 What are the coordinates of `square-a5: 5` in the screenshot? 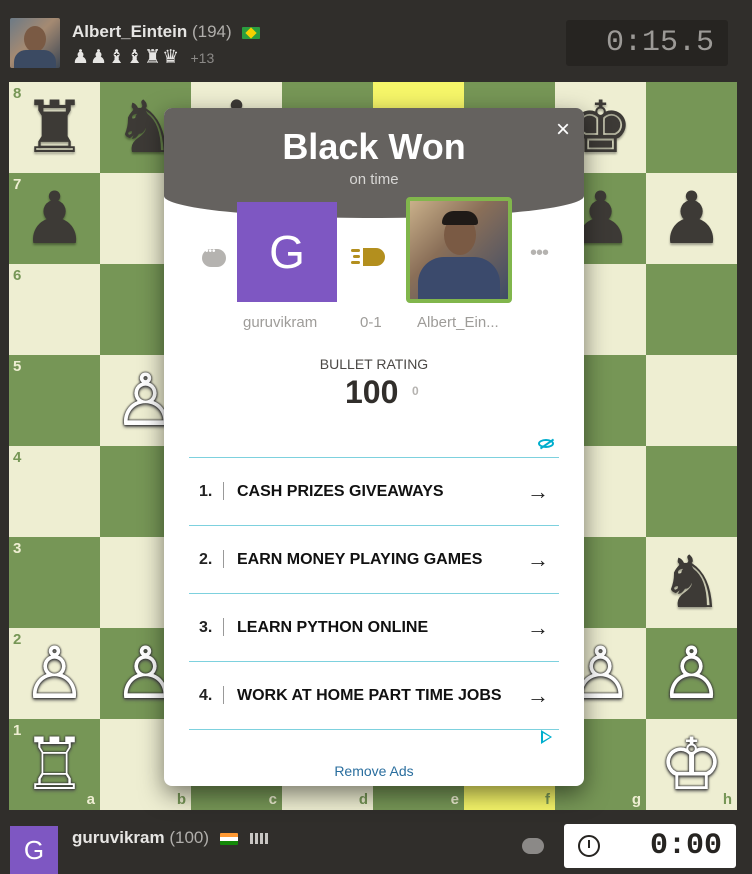 It's located at (54, 400).